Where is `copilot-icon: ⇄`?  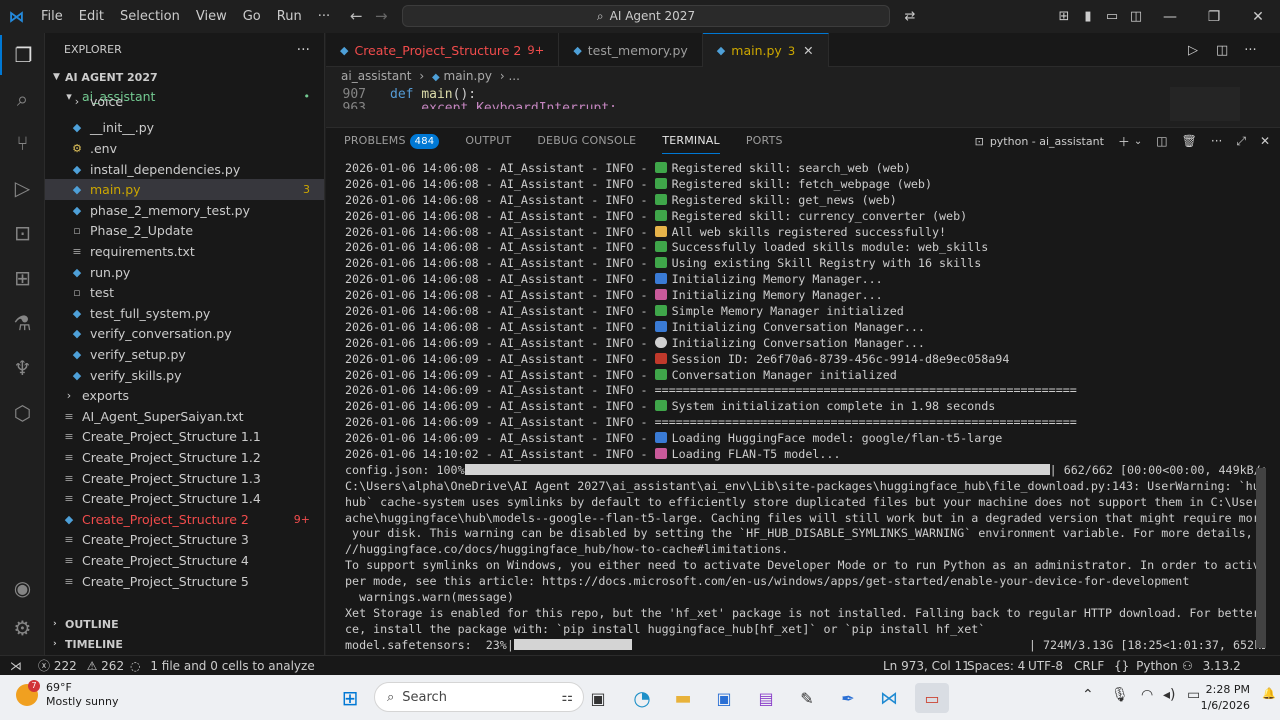 copilot-icon: ⇄ is located at coordinates (910, 16).